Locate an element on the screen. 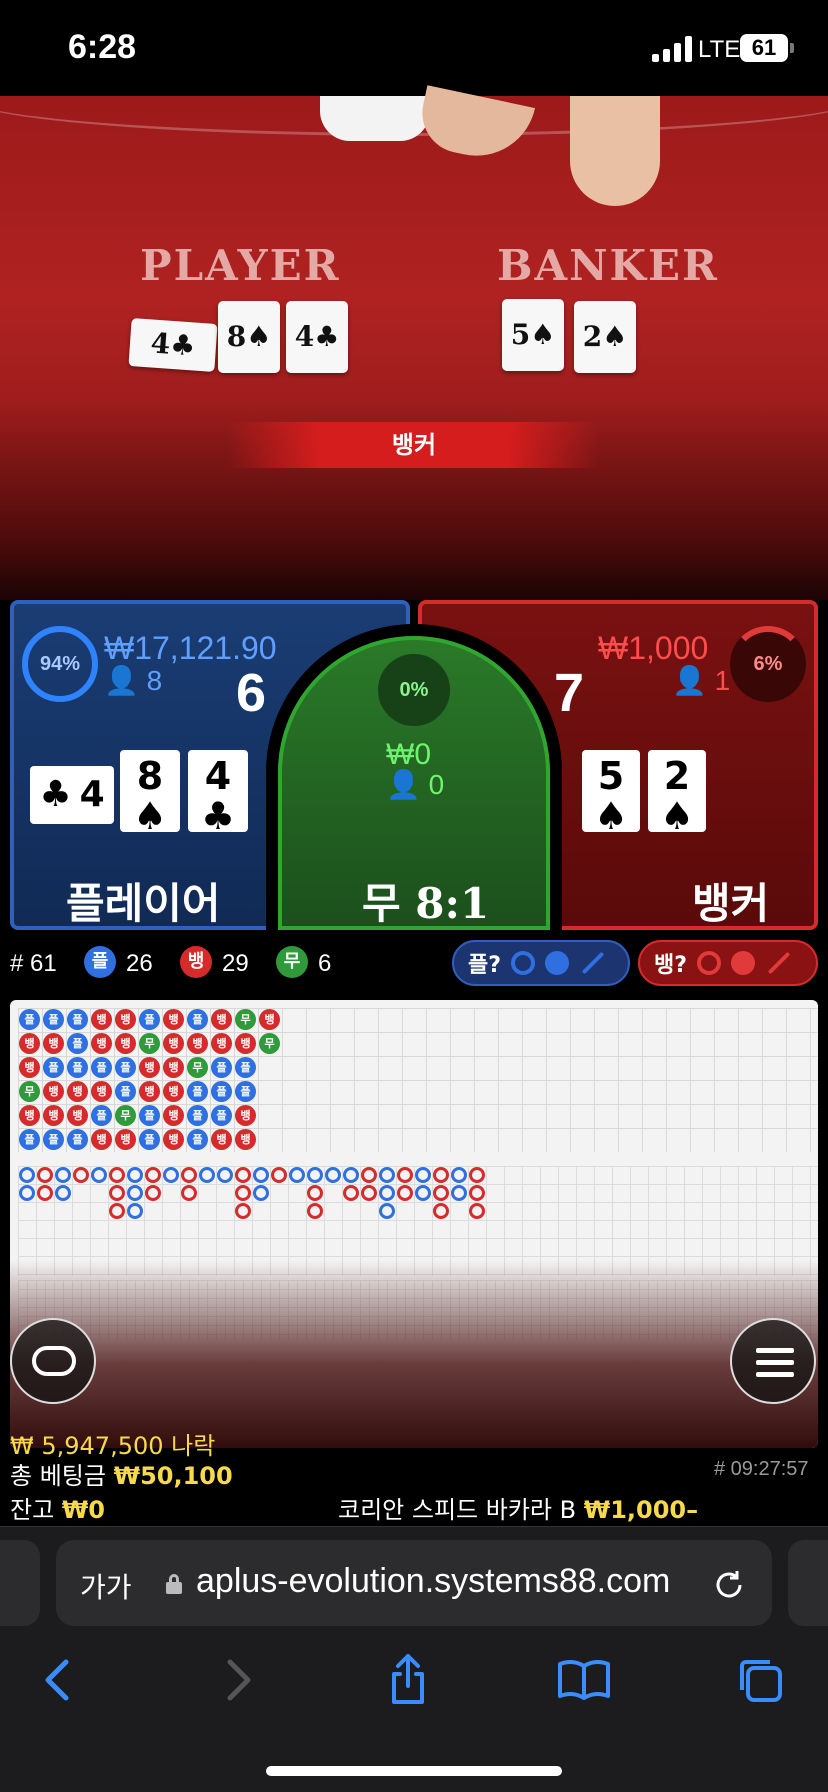 The width and height of the screenshot is (828, 1792). previous-tab-preview is located at coordinates (20, 1583).